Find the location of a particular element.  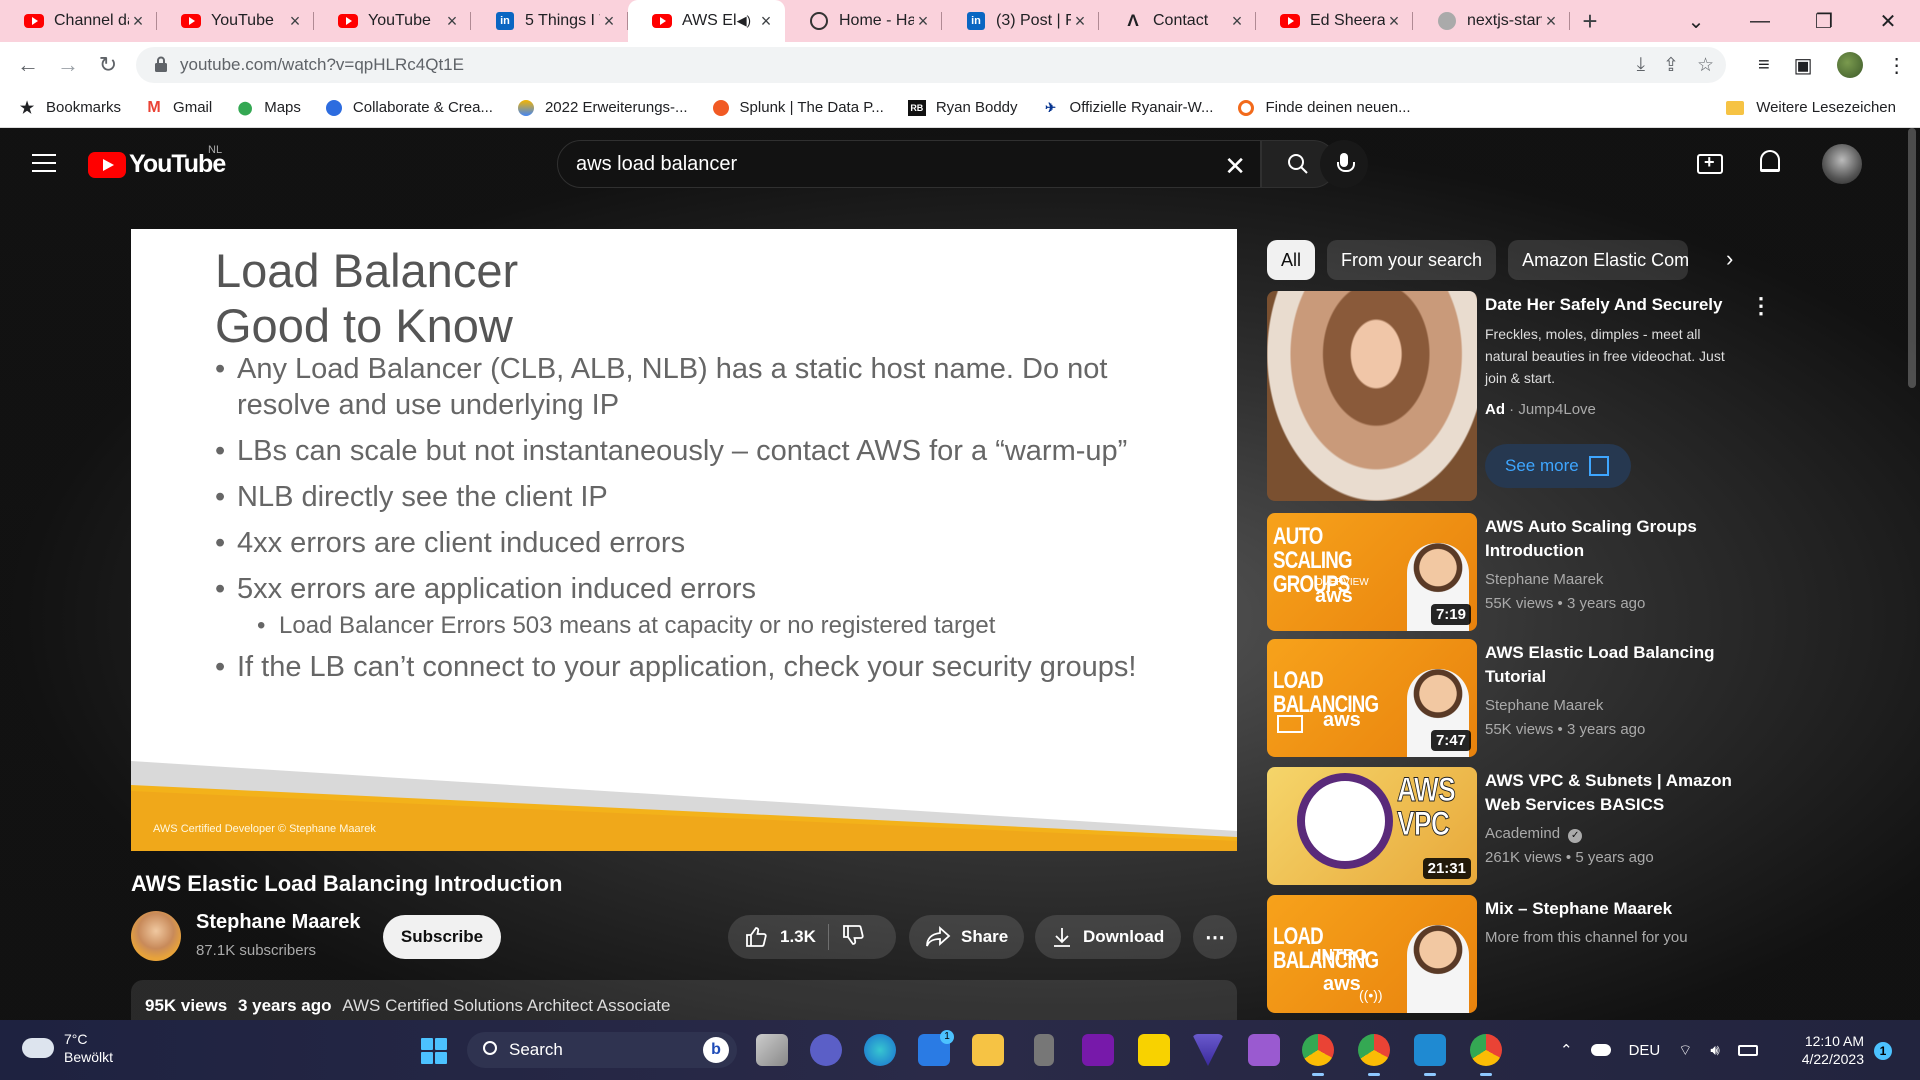

install-app-icon: ⤓ is located at coordinates (1641, 65).